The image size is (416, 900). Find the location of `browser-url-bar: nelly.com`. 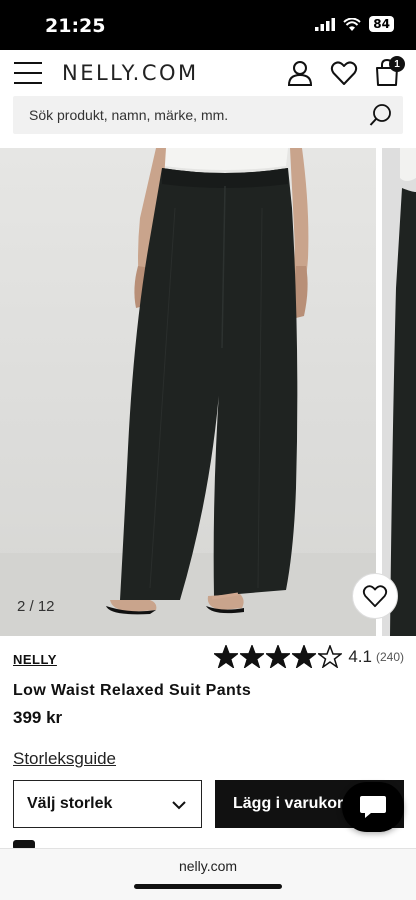

browser-url-bar: nelly.com is located at coordinates (208, 874).